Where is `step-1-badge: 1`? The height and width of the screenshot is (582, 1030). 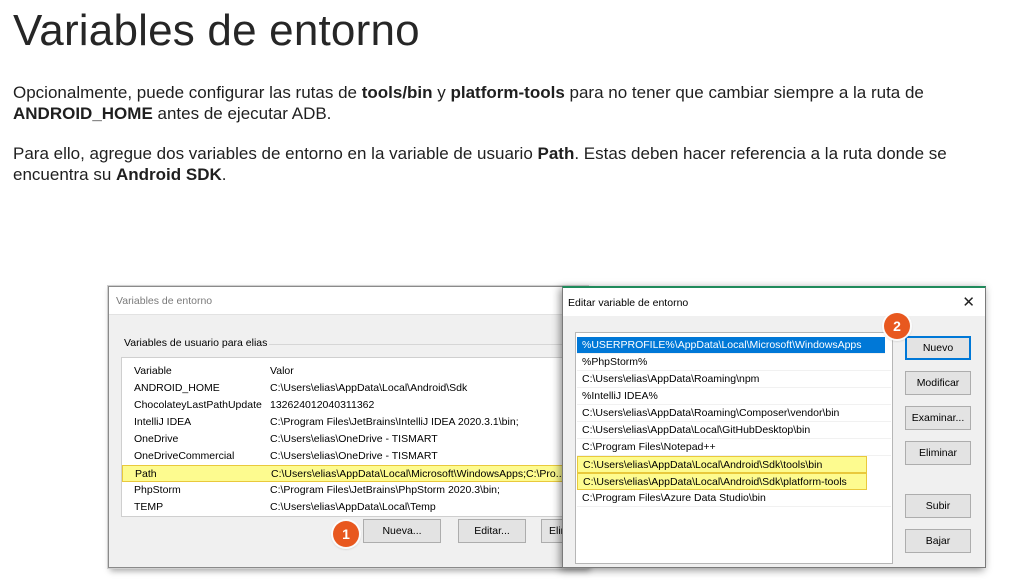 step-1-badge: 1 is located at coordinates (346, 534).